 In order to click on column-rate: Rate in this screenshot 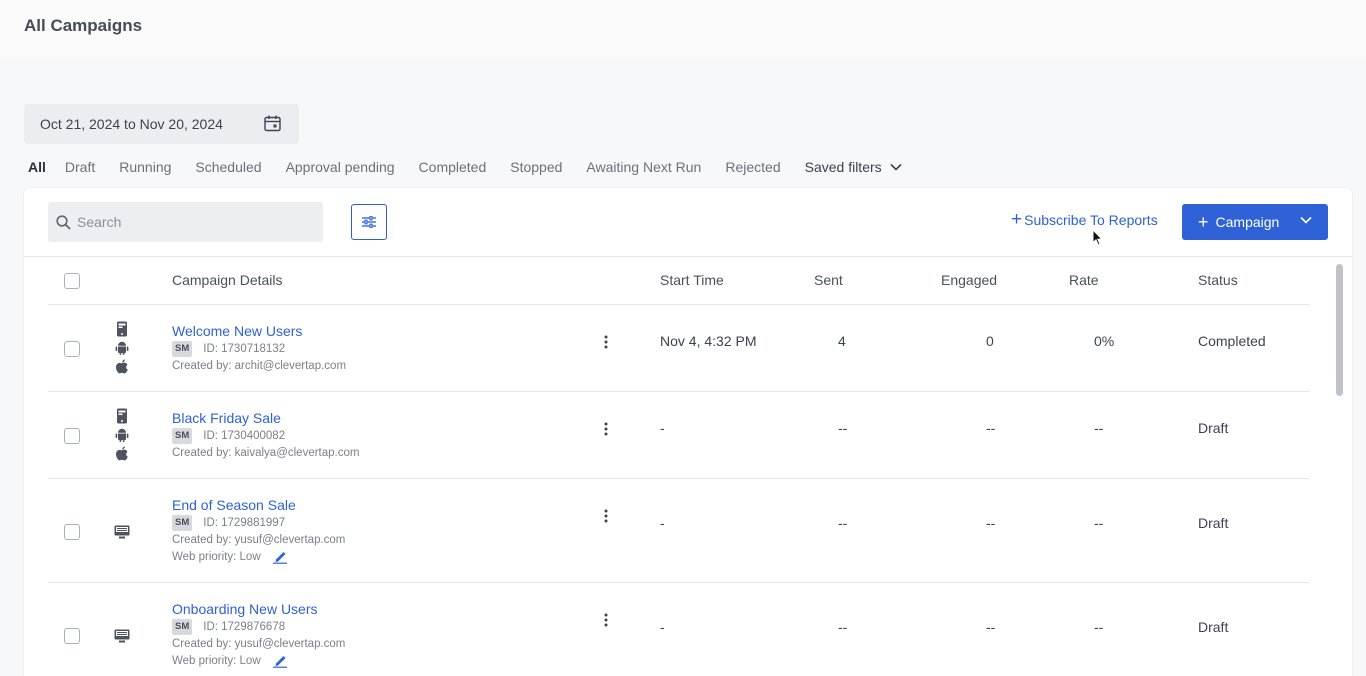, I will do `click(1084, 280)`.